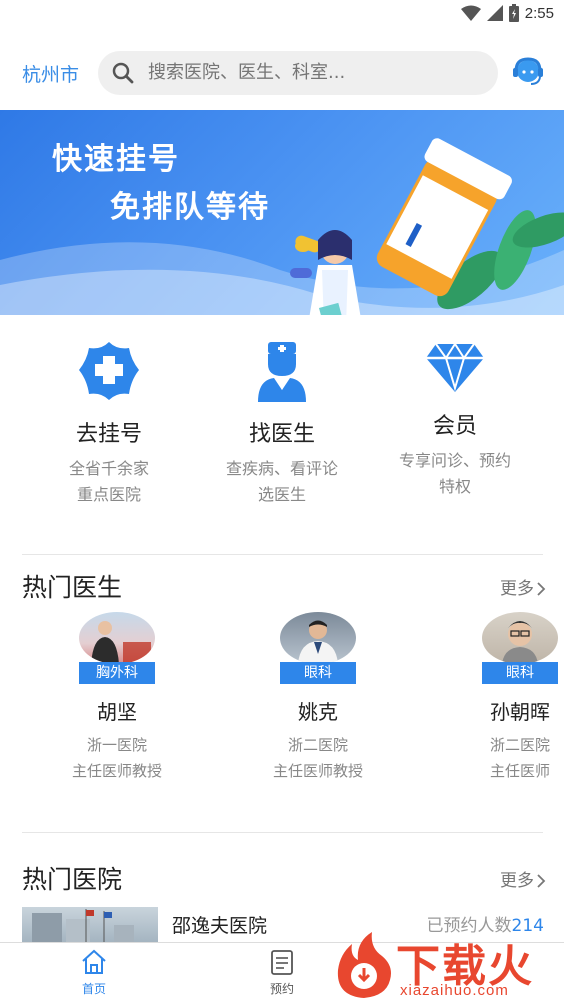 This screenshot has height=1002, width=564. I want to click on feature-register: 去挂号 全省千余家 重点医院, so click(109, 419).